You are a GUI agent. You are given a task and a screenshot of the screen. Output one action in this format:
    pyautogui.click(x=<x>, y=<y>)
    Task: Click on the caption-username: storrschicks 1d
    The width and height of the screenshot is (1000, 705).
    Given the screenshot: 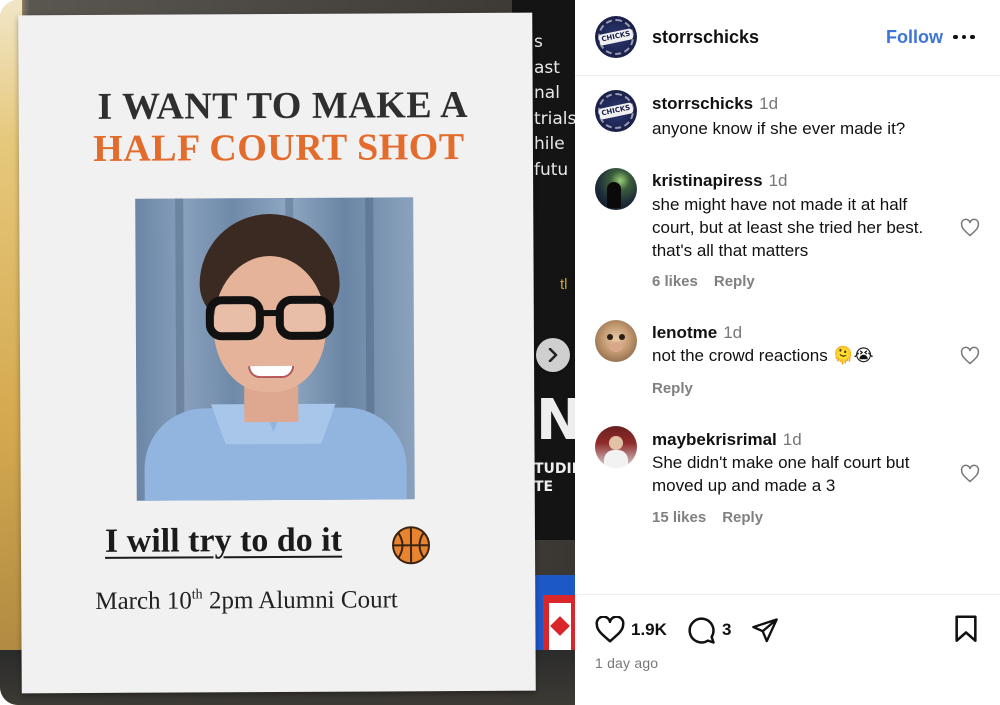 What is the action you would take?
    pyautogui.click(x=715, y=104)
    